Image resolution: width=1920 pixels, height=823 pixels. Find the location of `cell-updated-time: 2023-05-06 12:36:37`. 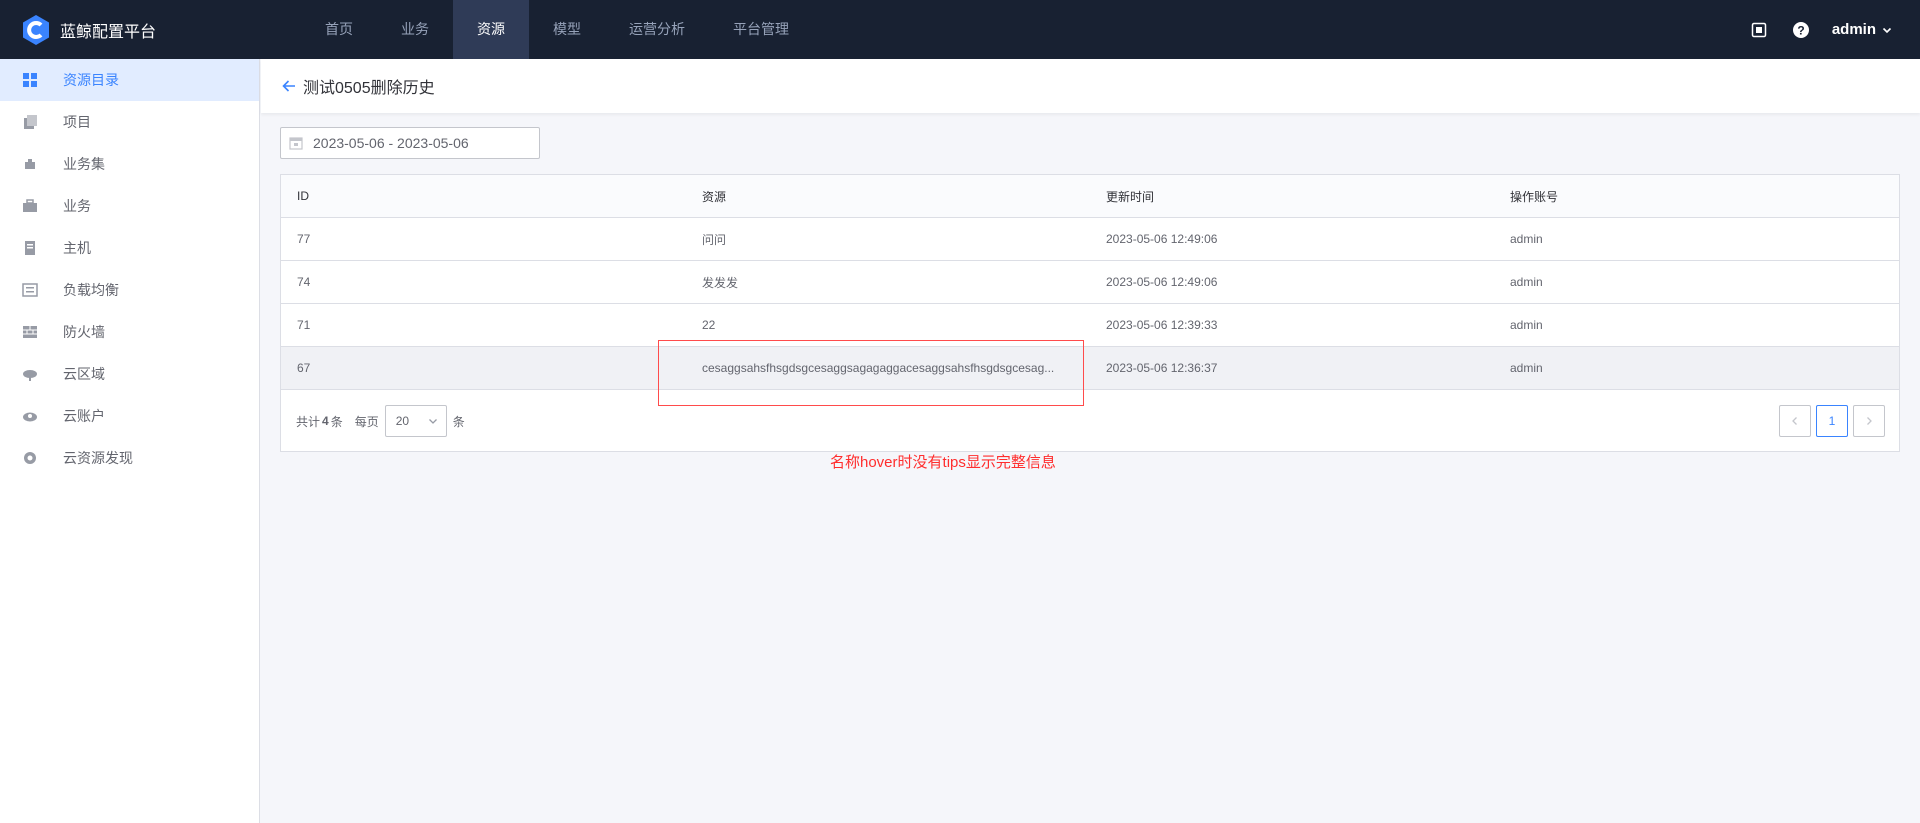

cell-updated-time: 2023-05-06 12:36:37 is located at coordinates (1162, 368).